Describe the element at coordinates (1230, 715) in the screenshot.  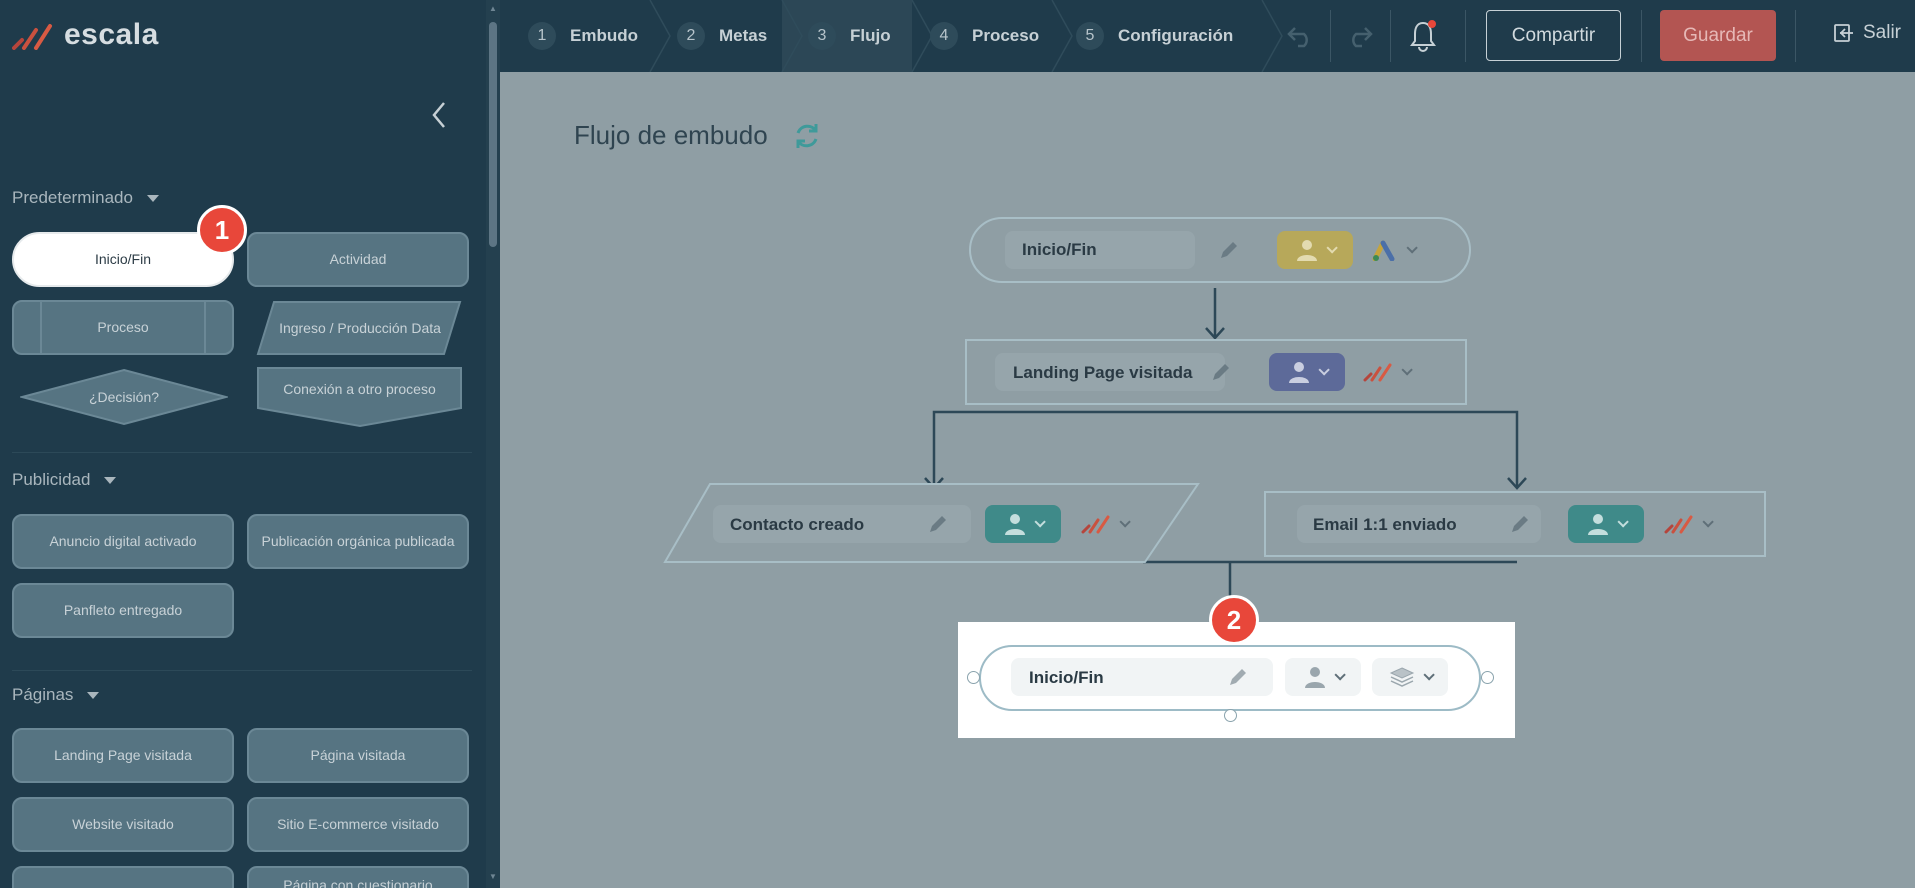
I see `connection-handle-bottom` at that location.